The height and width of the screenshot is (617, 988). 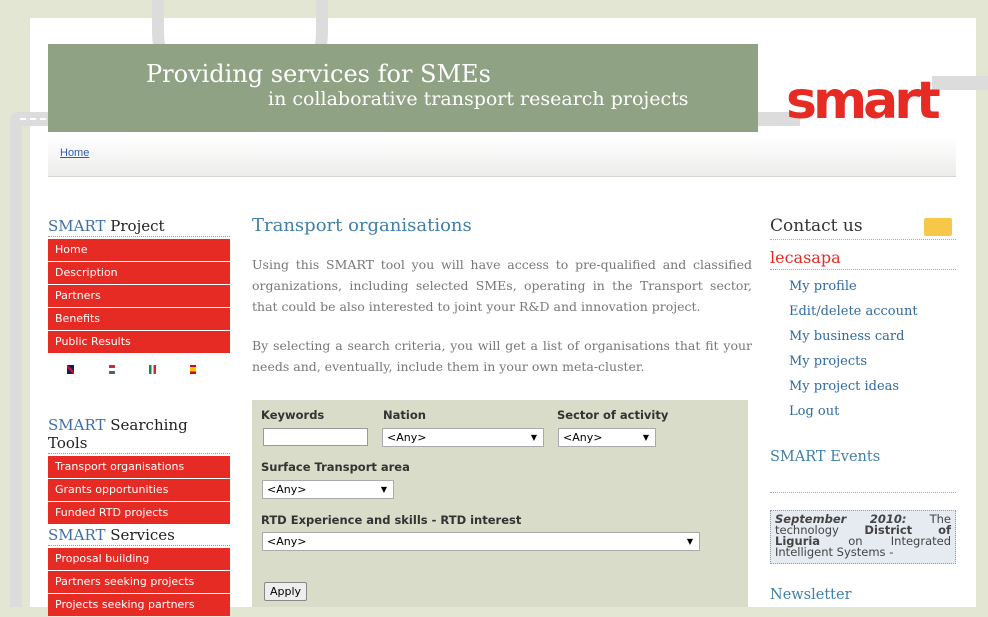 What do you see at coordinates (583, 437) in the screenshot?
I see `sector-select-value: <Any>` at bounding box center [583, 437].